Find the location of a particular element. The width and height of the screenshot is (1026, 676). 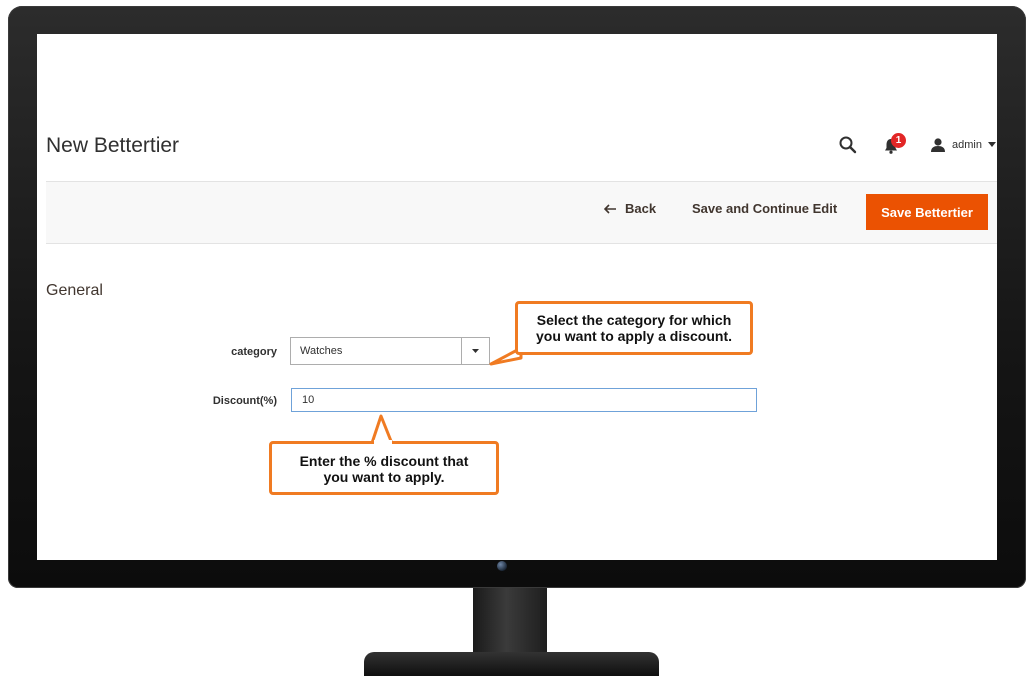

discount-callout-line1: Enter the % discount that is located at coordinates (384, 461).